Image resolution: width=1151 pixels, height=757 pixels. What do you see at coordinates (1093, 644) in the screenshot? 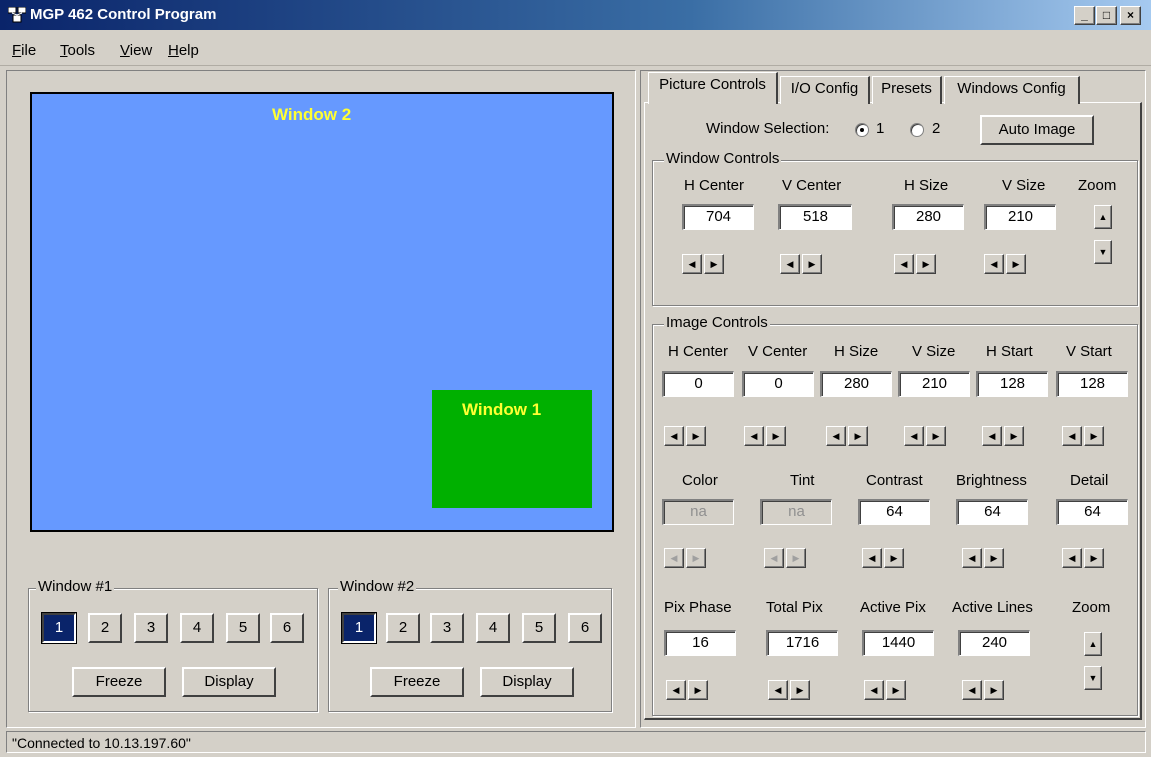
I see `ic-zoom-up: ▲` at bounding box center [1093, 644].